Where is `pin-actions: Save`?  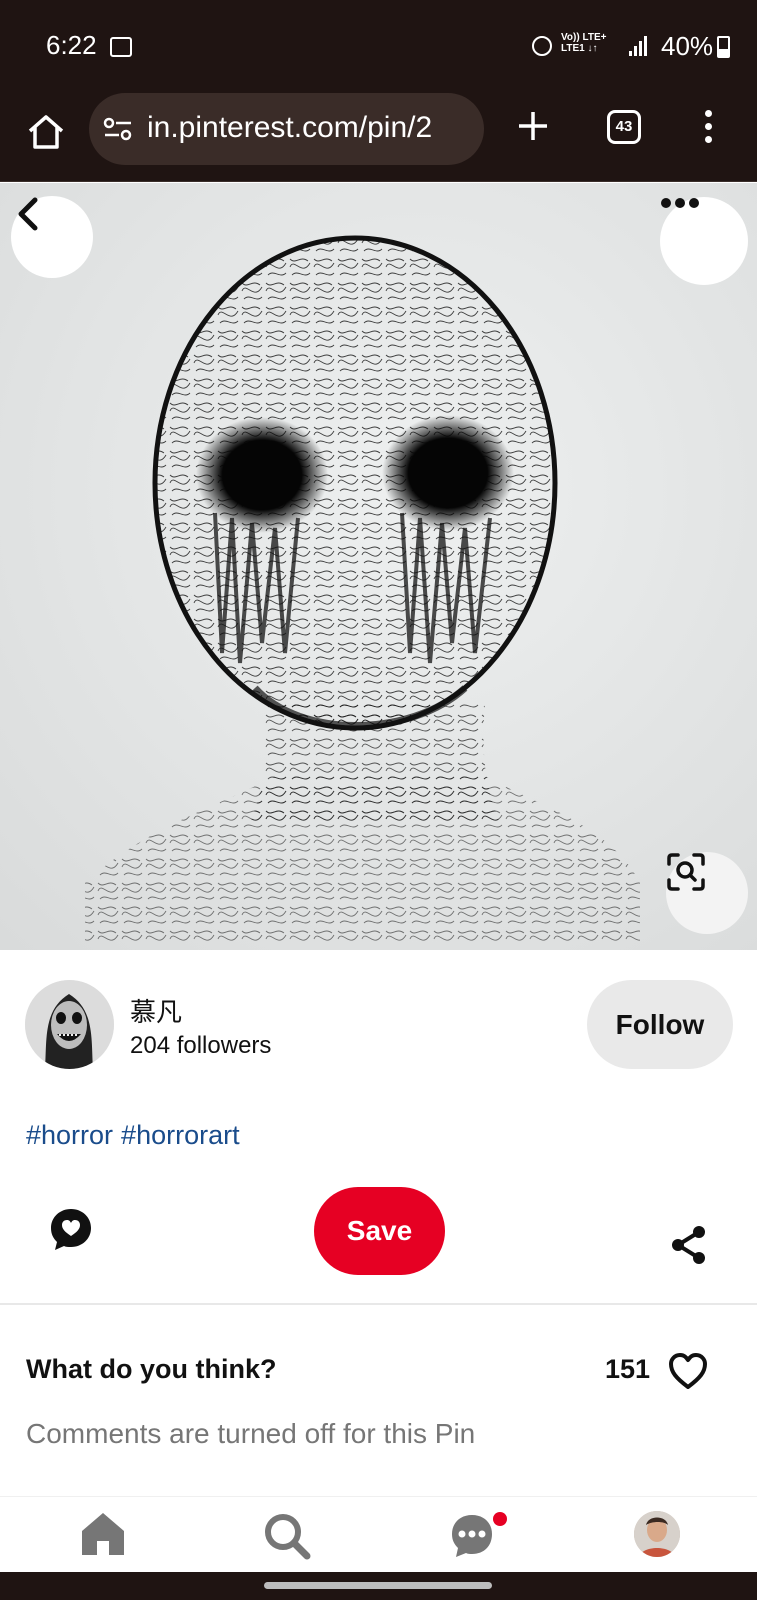
pin-actions: Save is located at coordinates (378, 1242).